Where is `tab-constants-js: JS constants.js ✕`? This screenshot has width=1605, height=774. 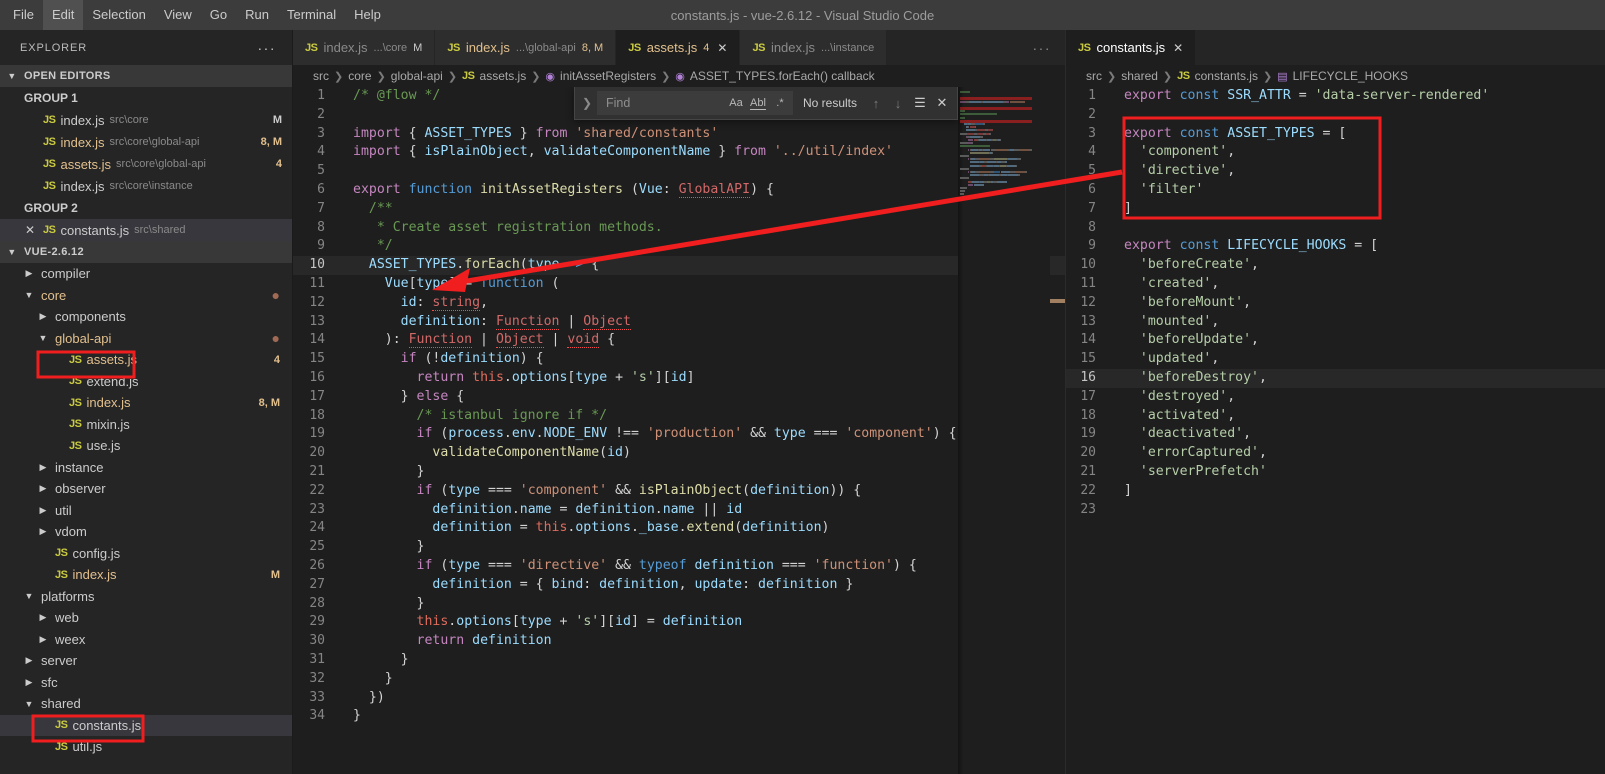 tab-constants-js: JS constants.js ✕ is located at coordinates (1131, 47).